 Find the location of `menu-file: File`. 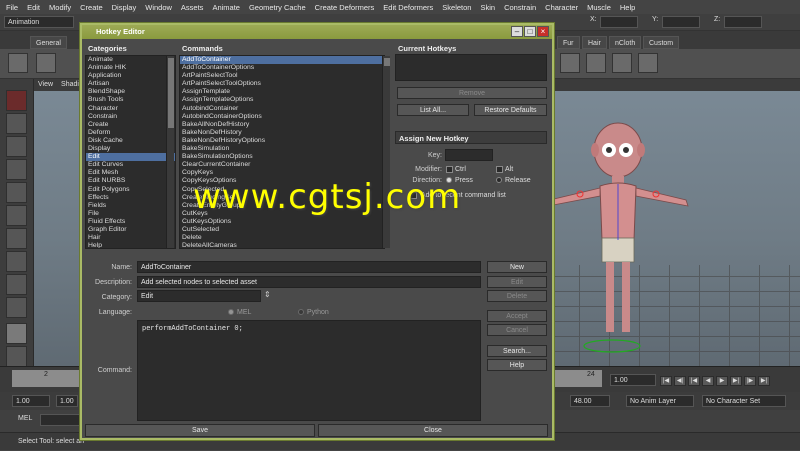

menu-file: File is located at coordinates (12, 7).